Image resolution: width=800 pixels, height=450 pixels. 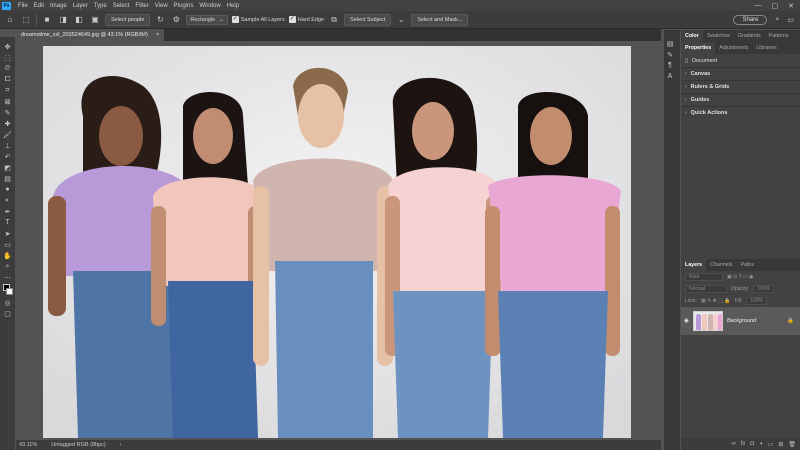 What do you see at coordinates (716, 301) in the screenshot?
I see `lock-icons: ▦ ✎ ✥ ⬚ 🔒` at bounding box center [716, 301].